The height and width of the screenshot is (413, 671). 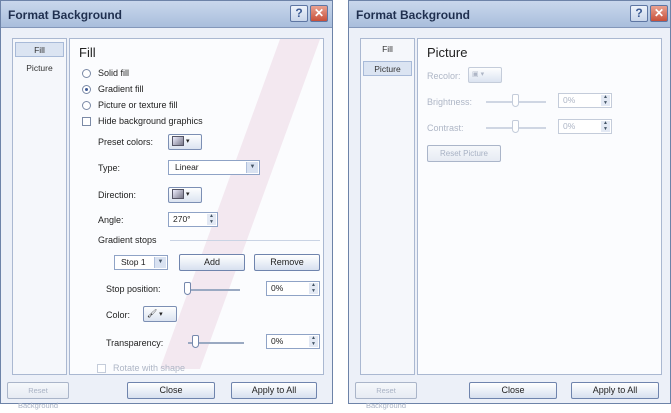 What do you see at coordinates (585, 100) in the screenshot?
I see `brightness-input: 0% ▲ ▼` at bounding box center [585, 100].